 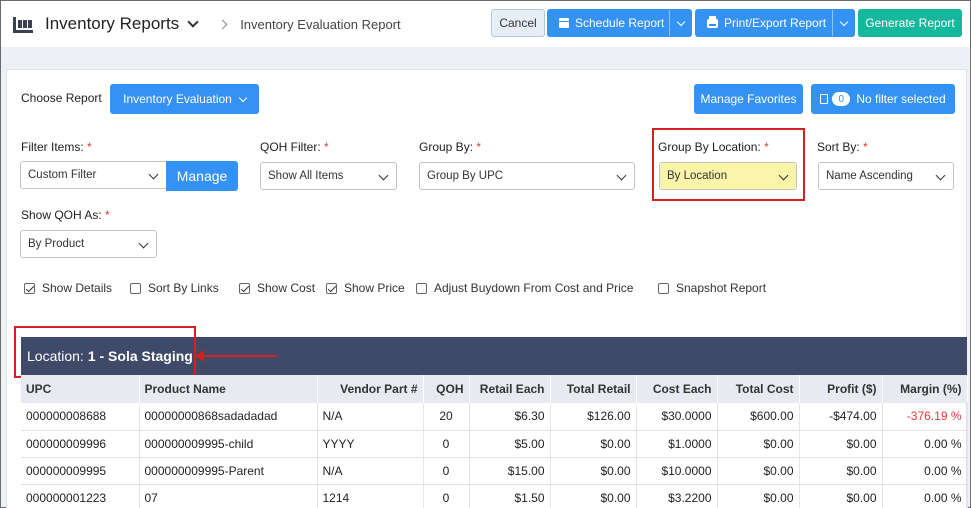 What do you see at coordinates (23, 24) in the screenshot?
I see `inventory-icon` at bounding box center [23, 24].